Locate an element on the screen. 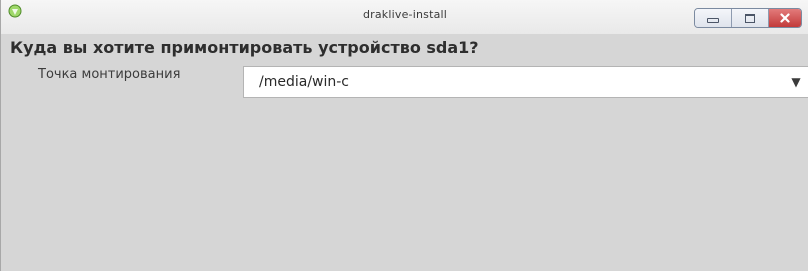  close-icon is located at coordinates (785, 18).